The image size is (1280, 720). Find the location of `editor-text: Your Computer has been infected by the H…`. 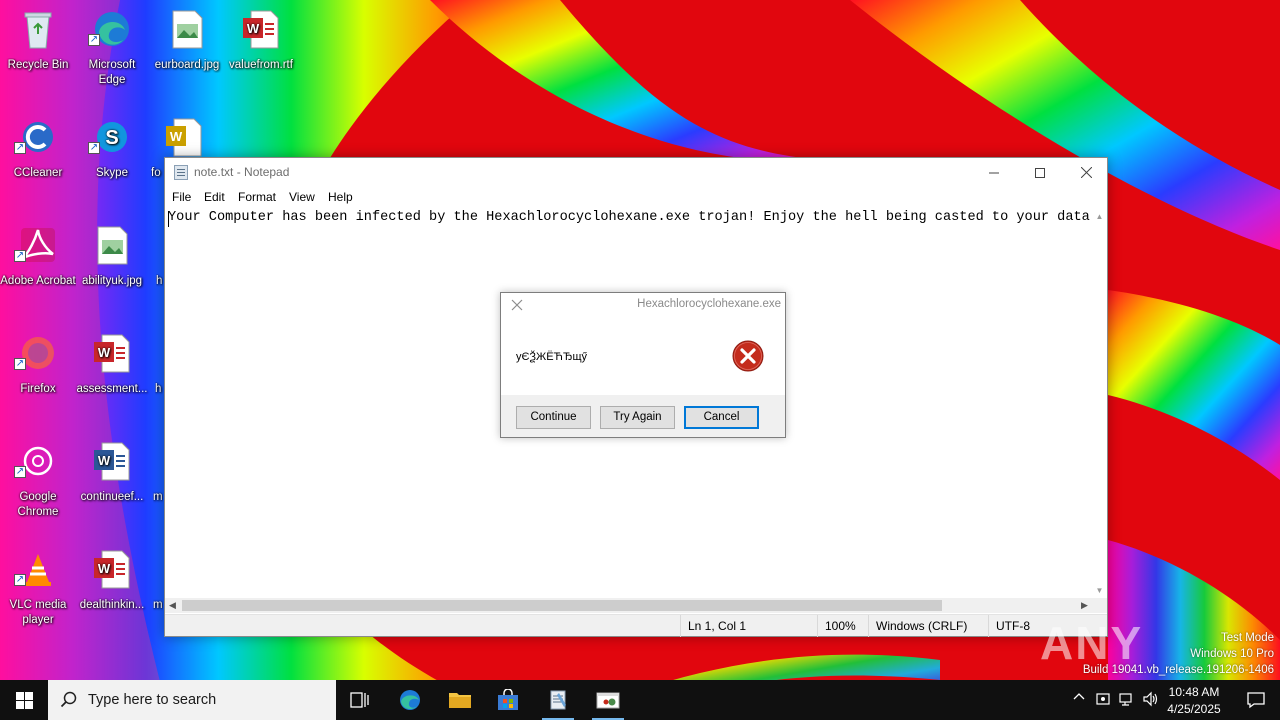

editor-text: Your Computer has been infected by the H… is located at coordinates (630, 217).